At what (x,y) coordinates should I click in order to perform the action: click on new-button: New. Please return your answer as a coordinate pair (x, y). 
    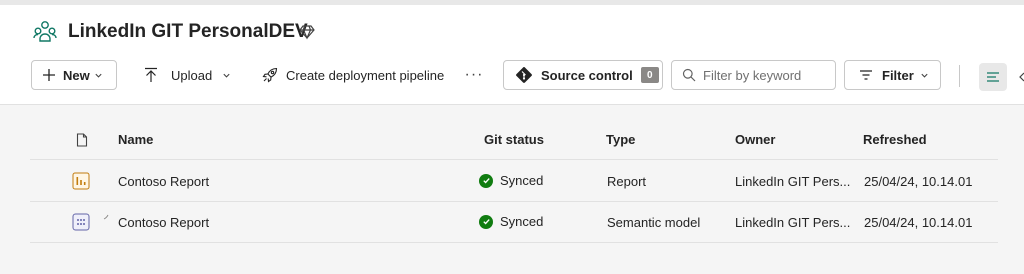
    Looking at the image, I should click on (74, 75).